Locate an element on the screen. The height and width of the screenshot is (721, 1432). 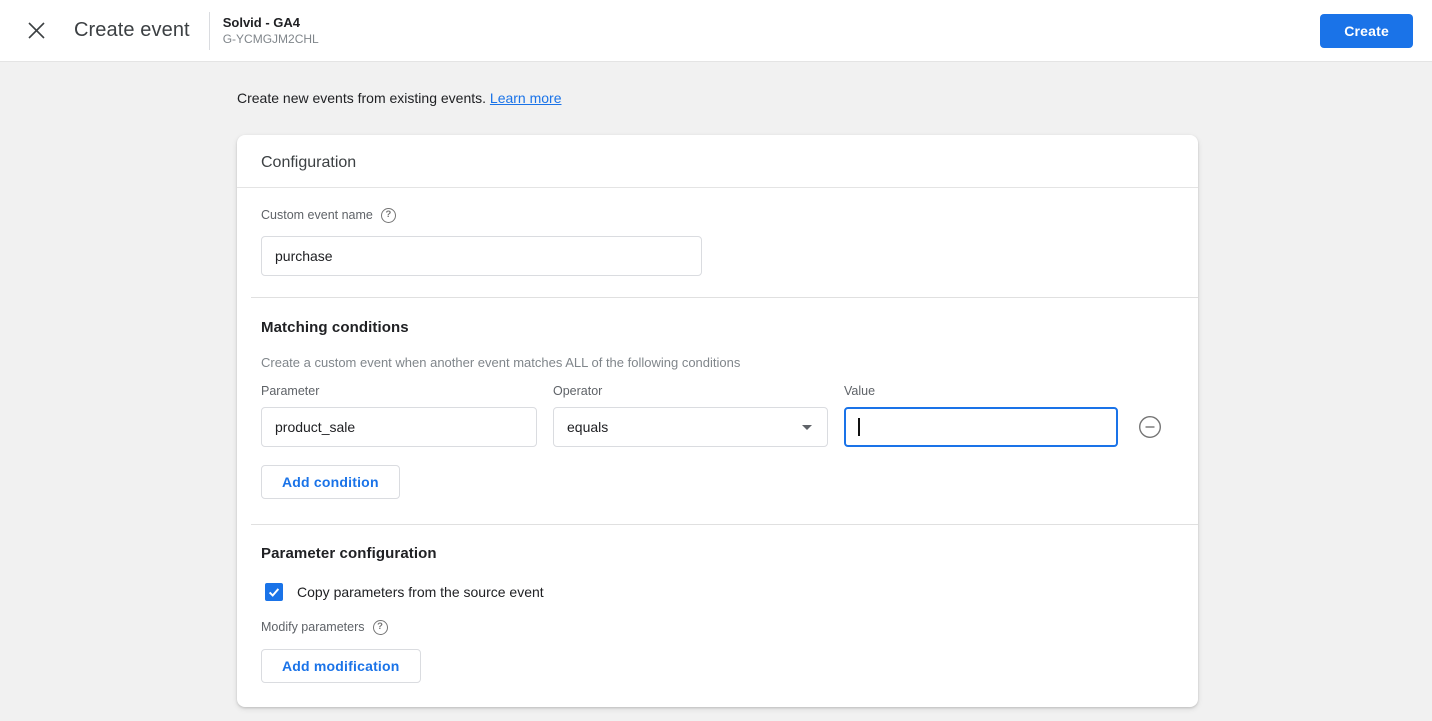
parameter-column-label: Parameter is located at coordinates (290, 391).